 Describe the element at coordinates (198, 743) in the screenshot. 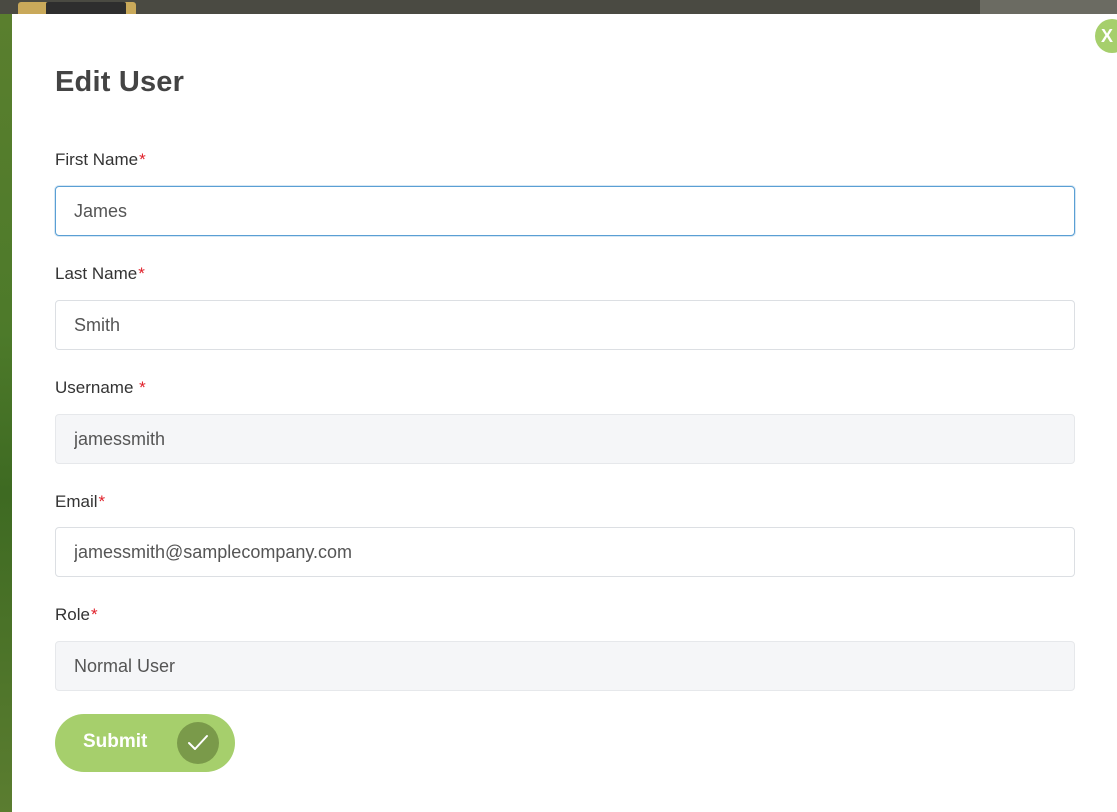

I see `check-icon` at that location.